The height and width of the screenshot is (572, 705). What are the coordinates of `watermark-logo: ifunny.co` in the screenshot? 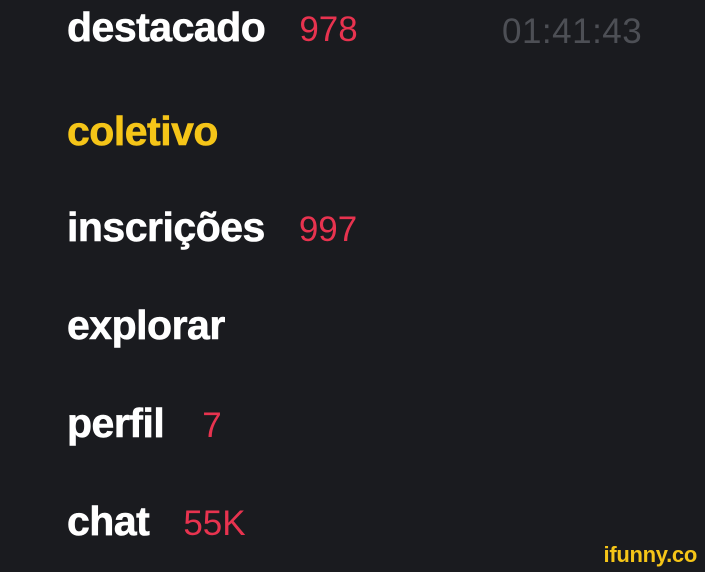 It's located at (650, 554).